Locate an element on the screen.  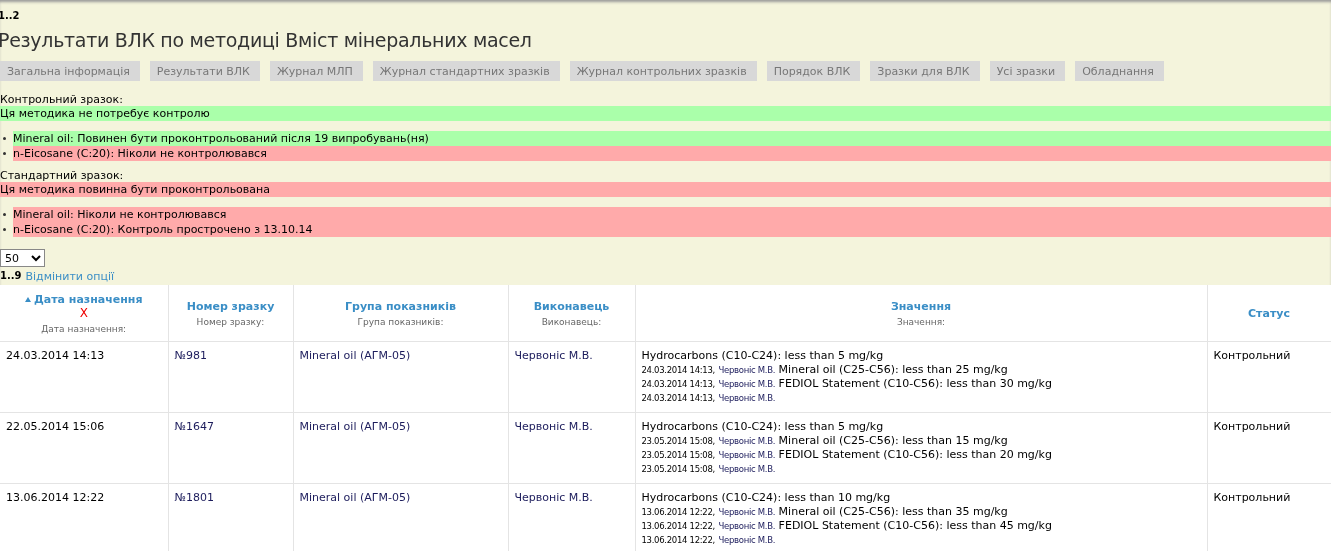
table-cell: 22.05.2014 15:06 is located at coordinates (55, 426).